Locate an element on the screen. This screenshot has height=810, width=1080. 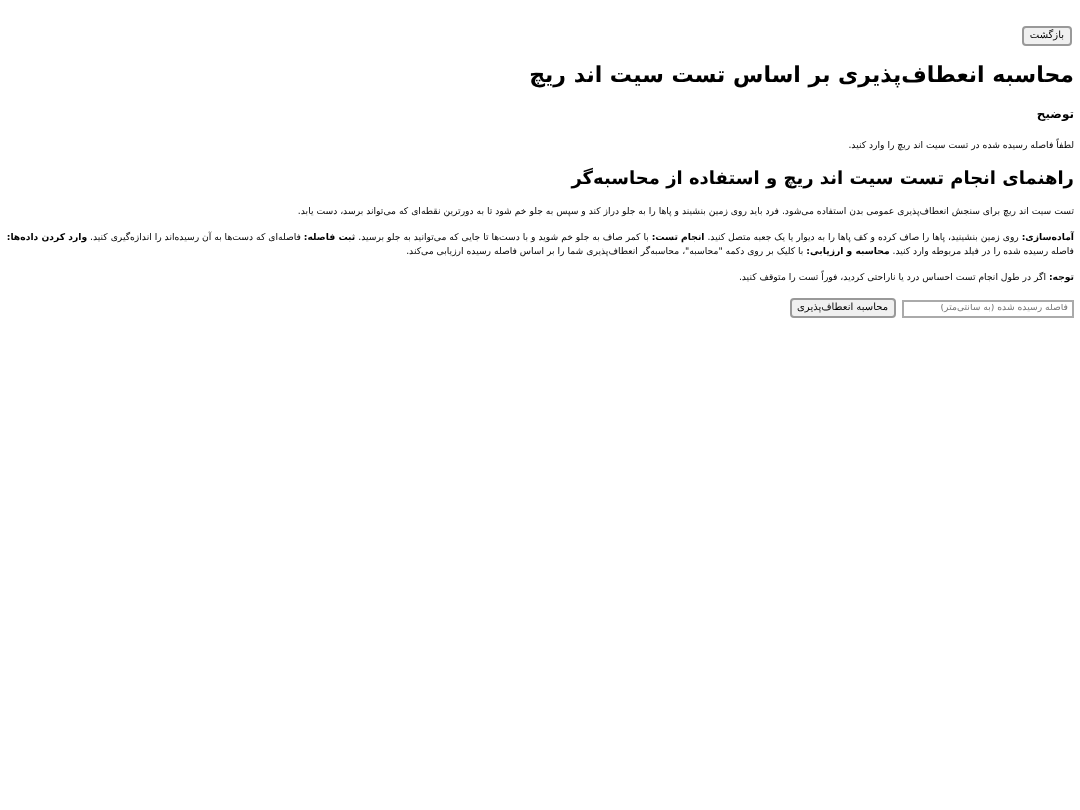
section-heading: راهنمای انجام تست سیت اند ریچ و استفاده از محاسبه‌گر is located at coordinates (821, 180).